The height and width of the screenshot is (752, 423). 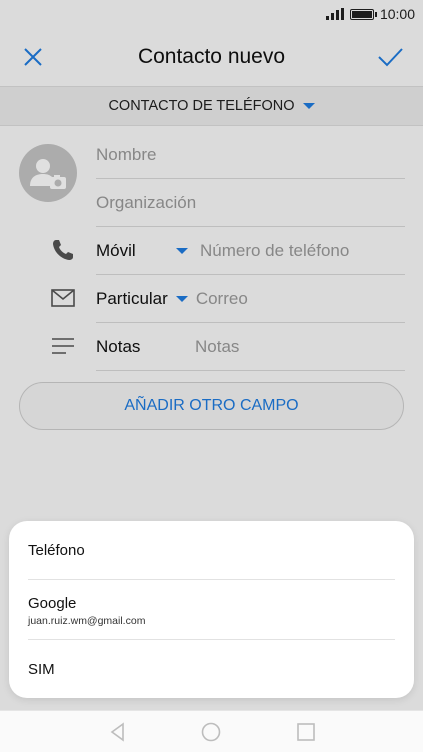 I want to click on home-icon, so click(x=211, y=732).